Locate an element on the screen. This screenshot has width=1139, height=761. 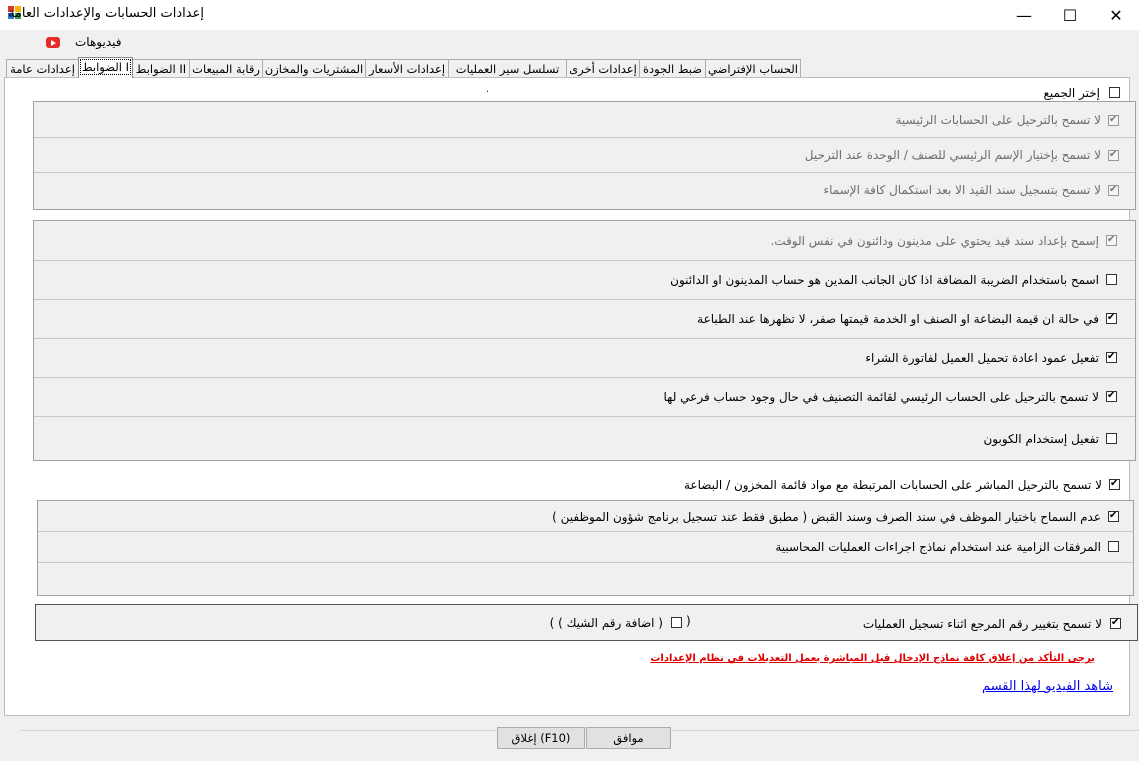
minimize-button: — is located at coordinates (1024, 15).